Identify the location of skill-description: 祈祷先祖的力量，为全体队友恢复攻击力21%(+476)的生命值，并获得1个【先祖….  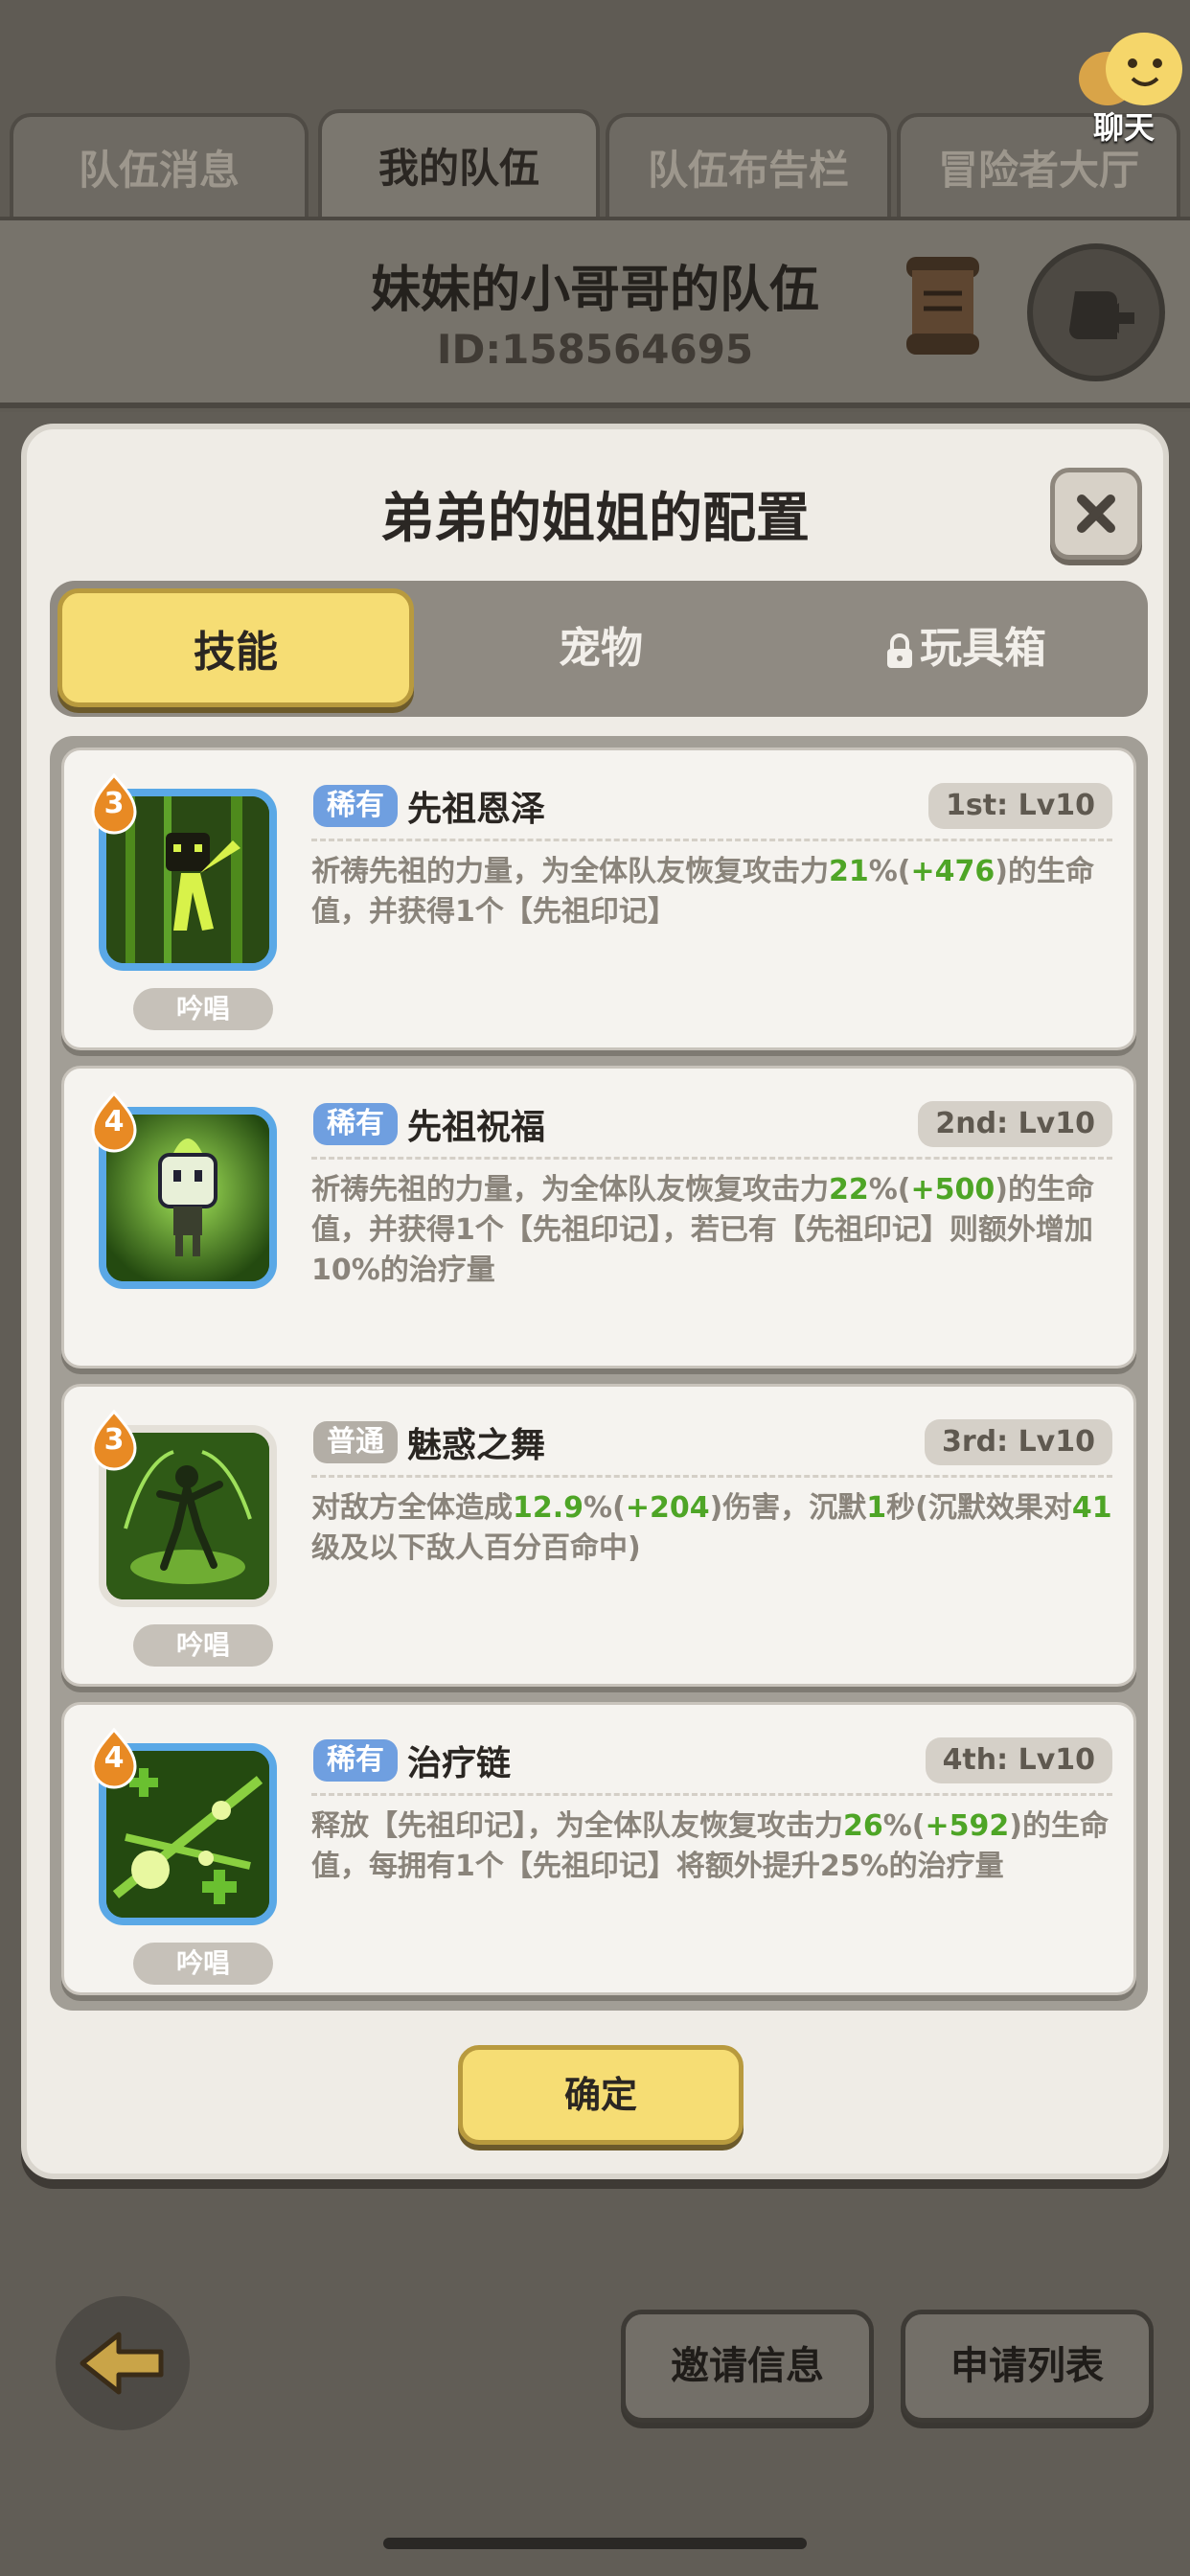
(712, 892).